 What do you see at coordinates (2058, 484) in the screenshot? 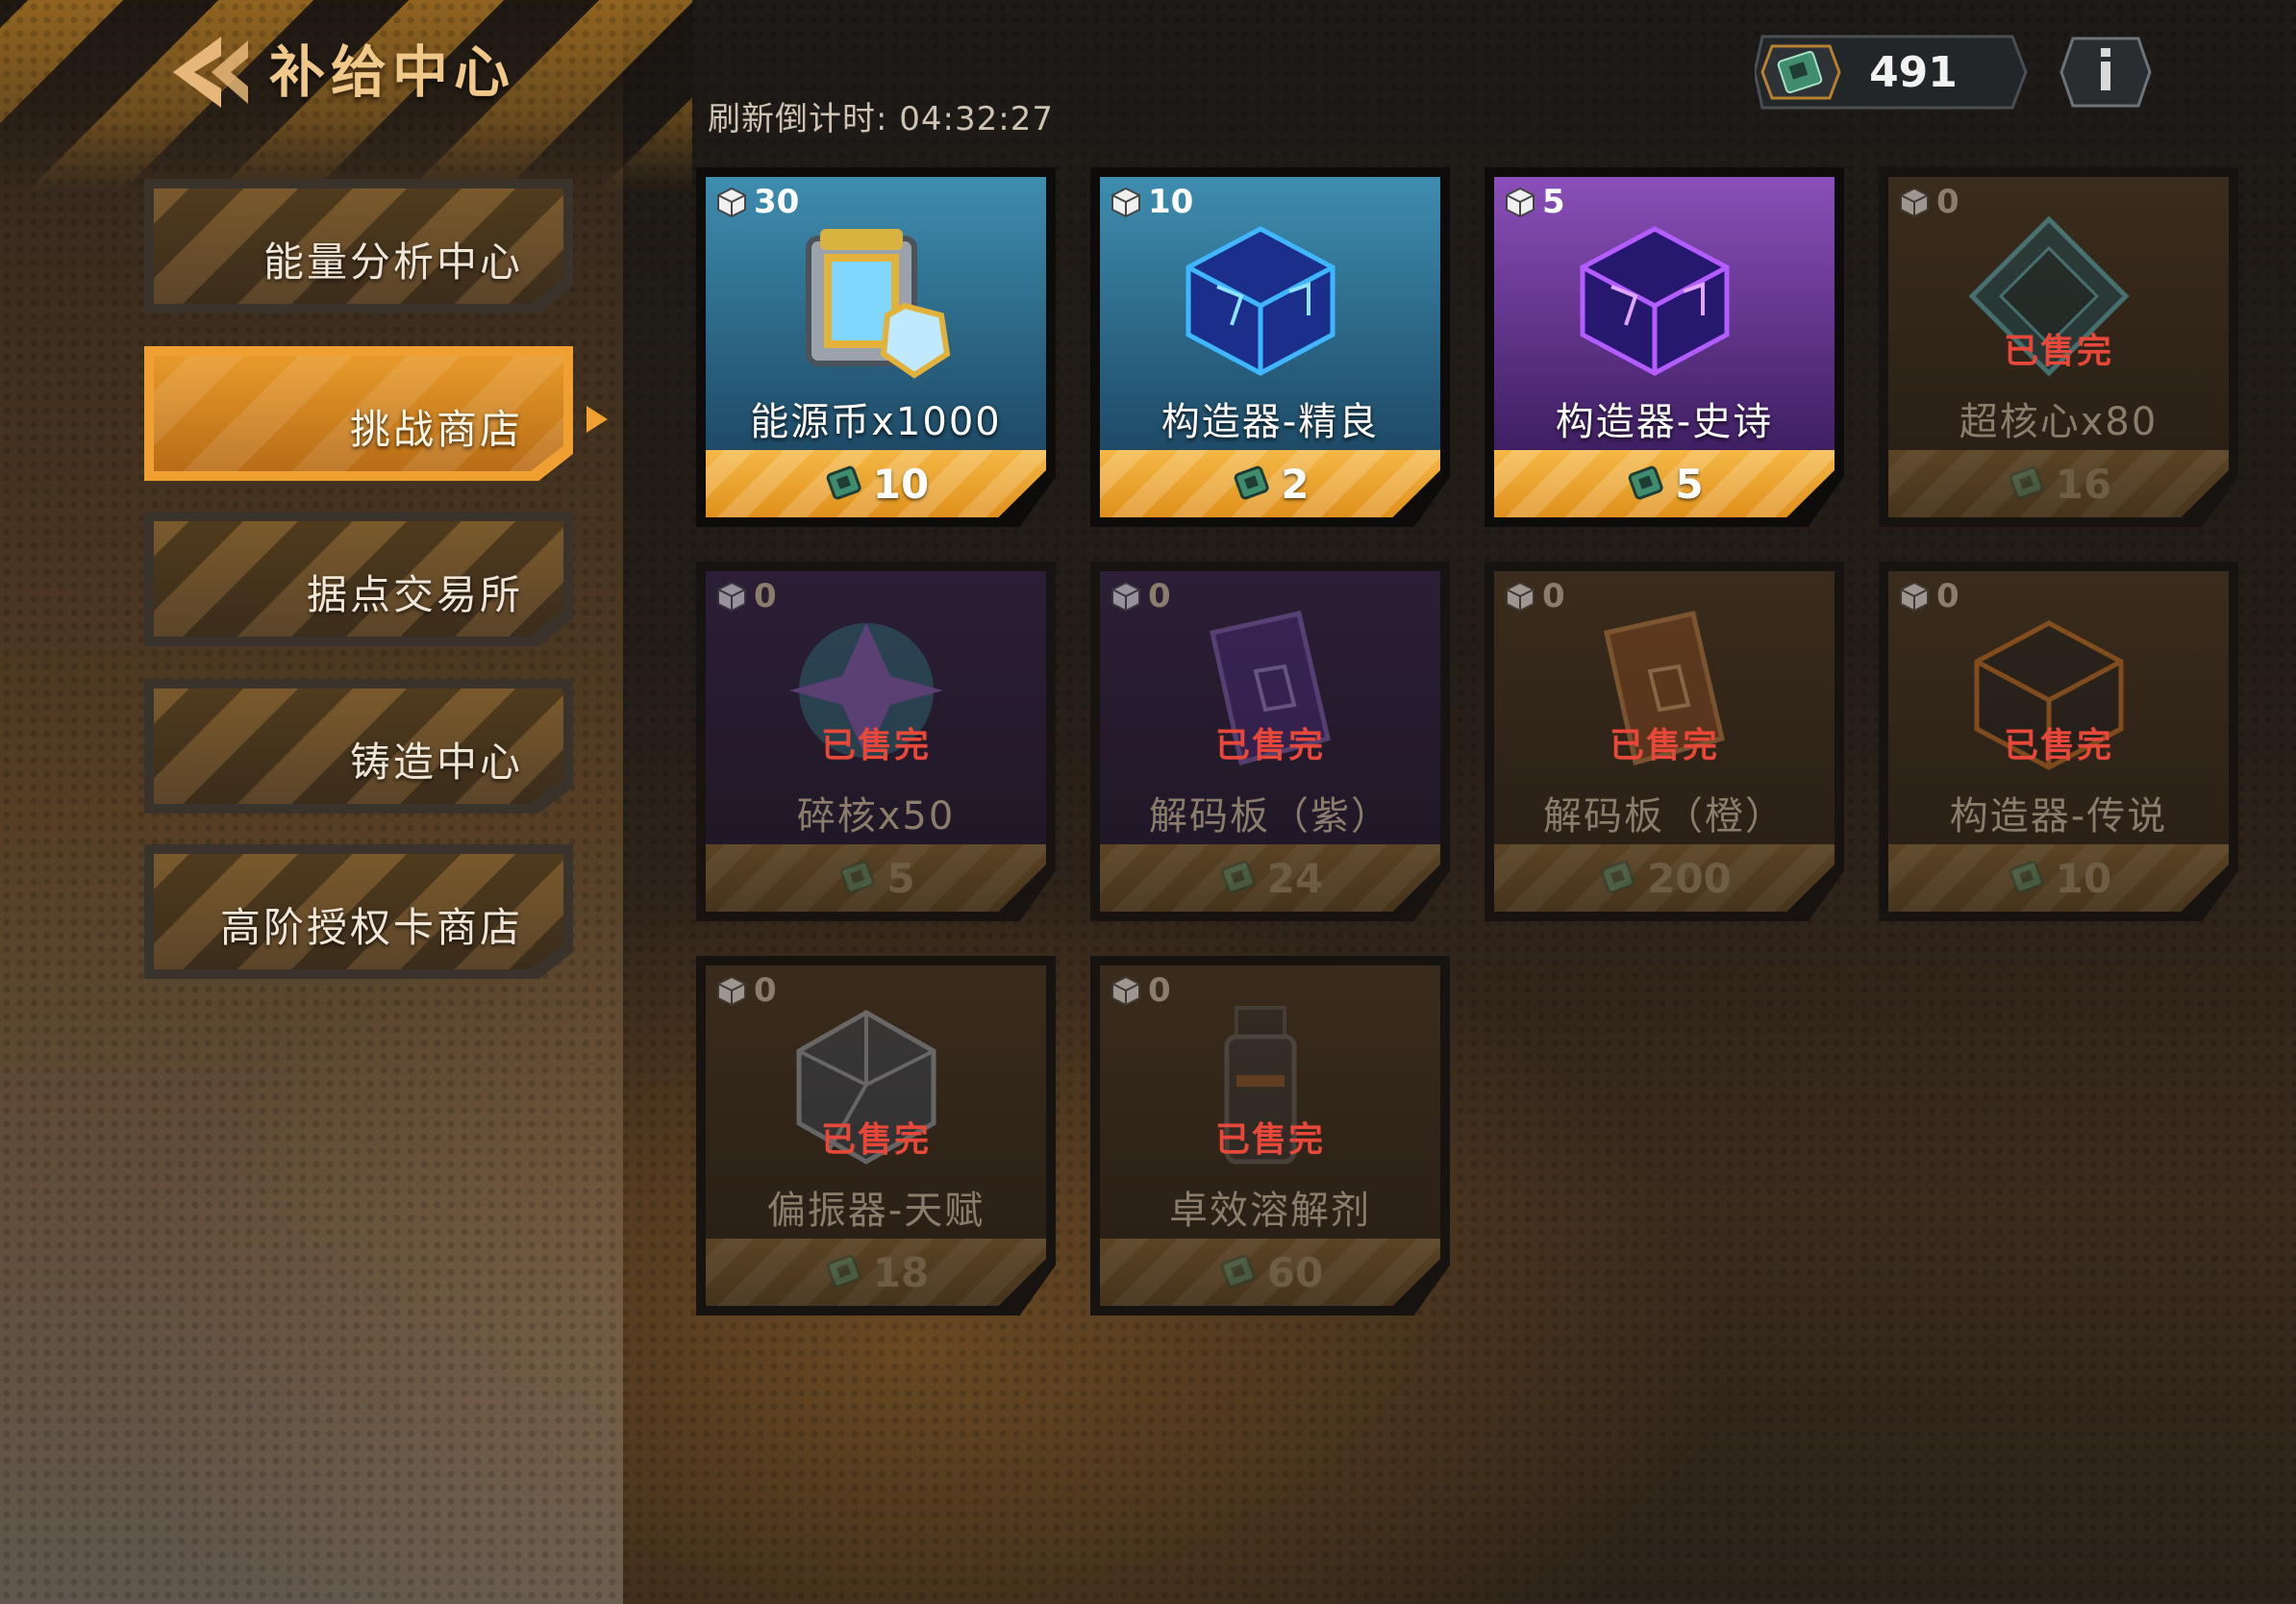
I see `item-price: 16` at bounding box center [2058, 484].